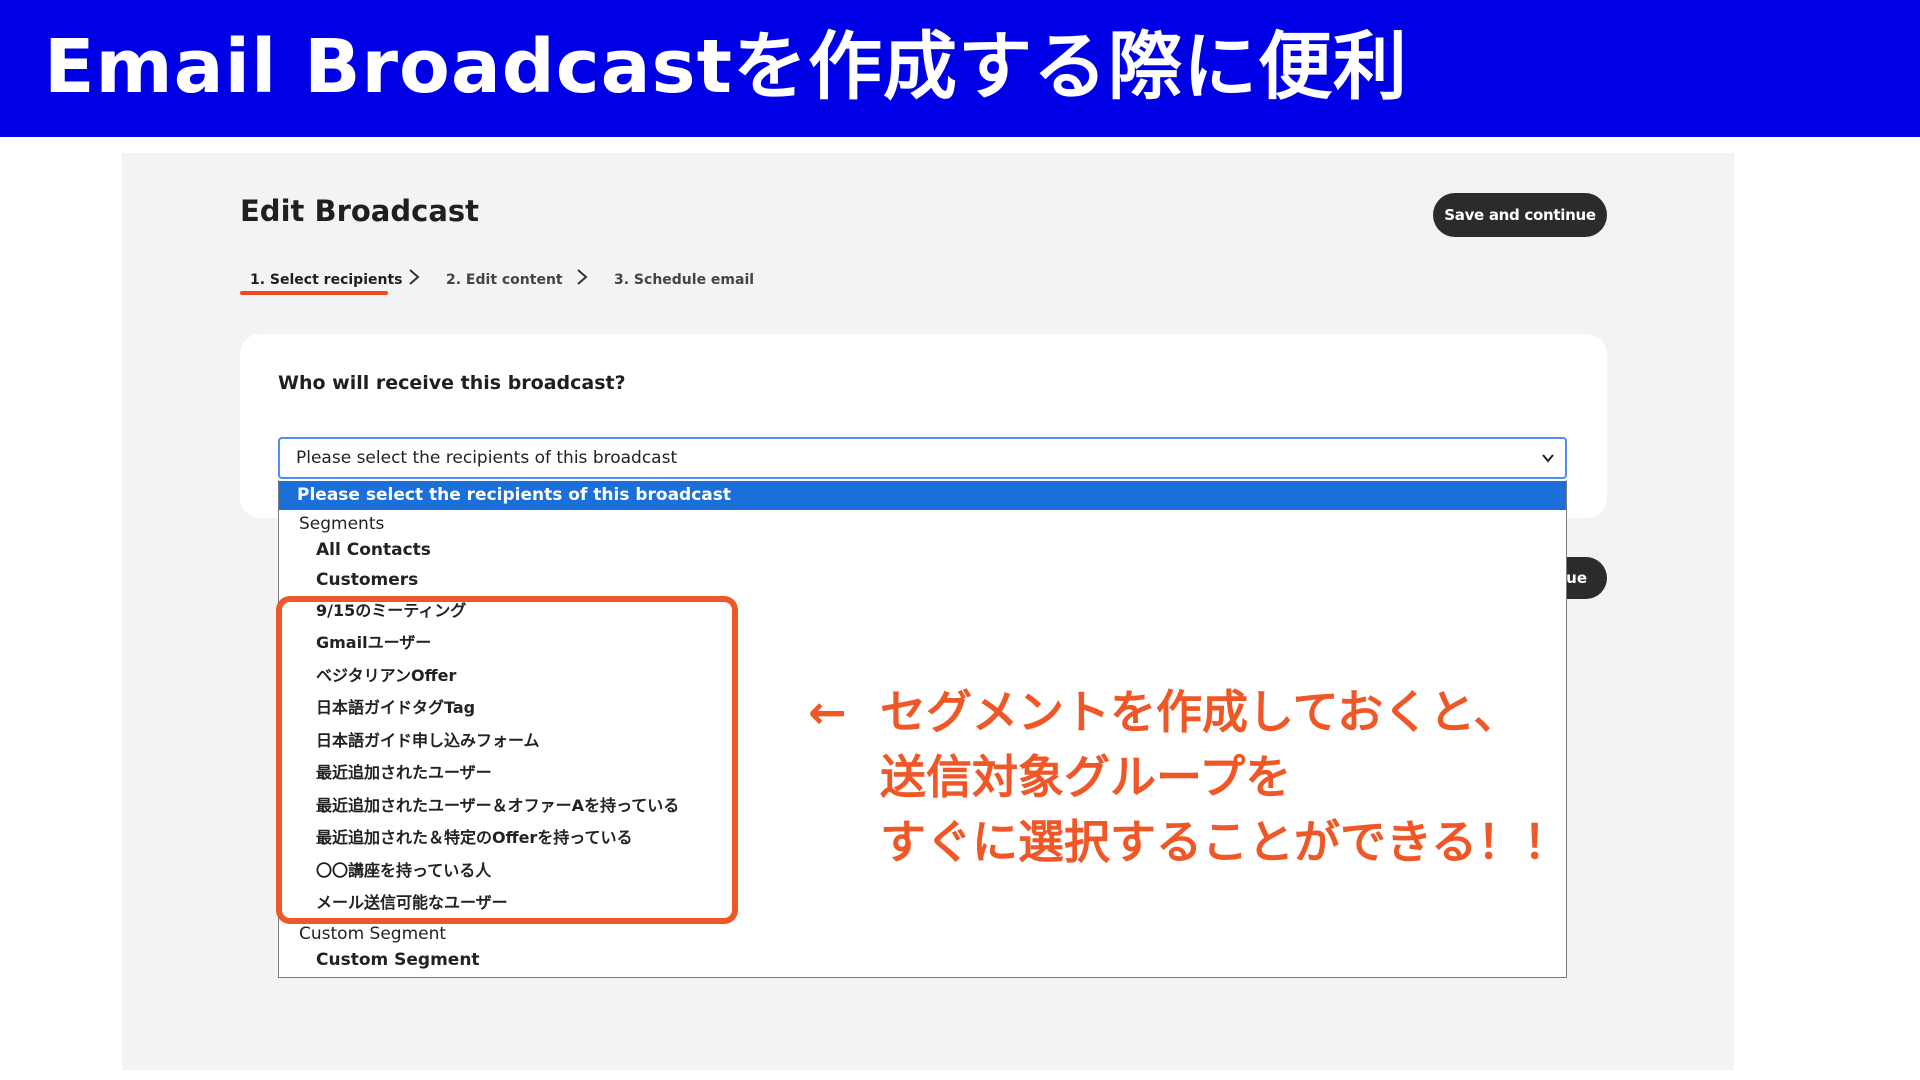  I want to click on step-schedule-email: 3. Schedule email, so click(684, 280).